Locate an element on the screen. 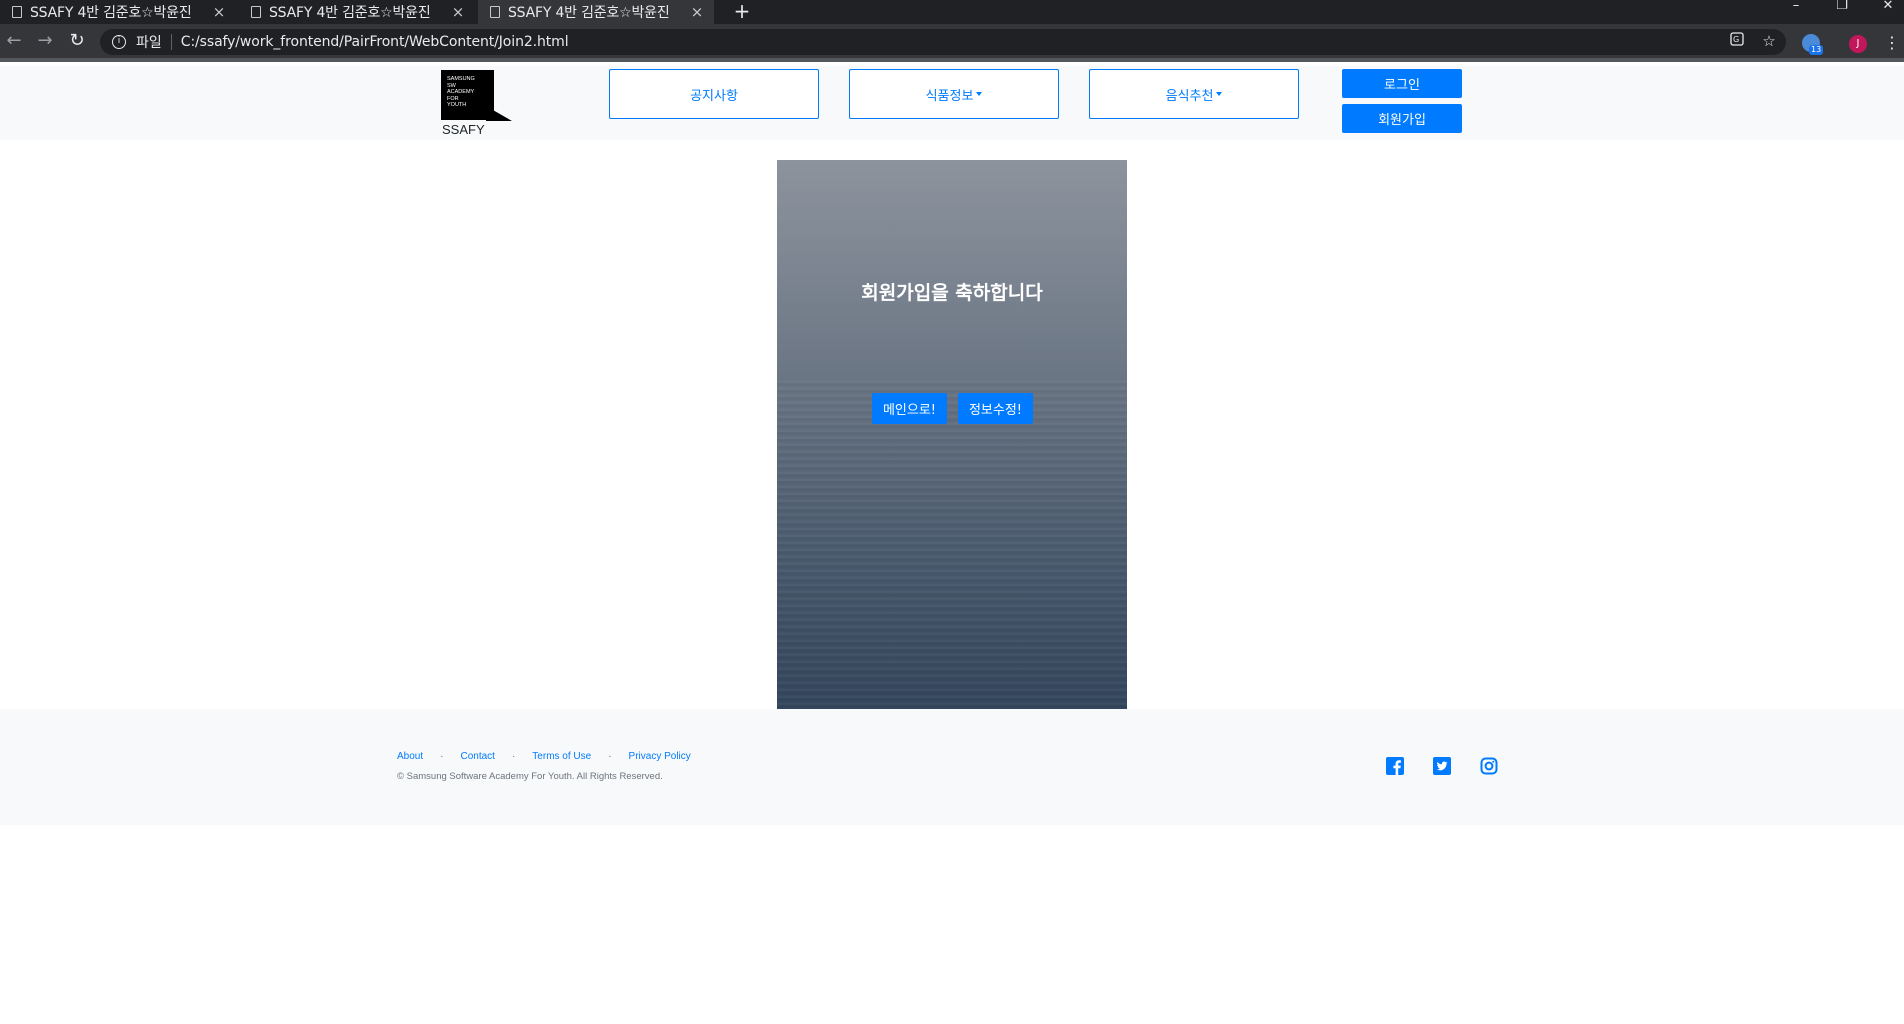 The width and height of the screenshot is (1904, 1024). twitter-icon is located at coordinates (1442, 766).